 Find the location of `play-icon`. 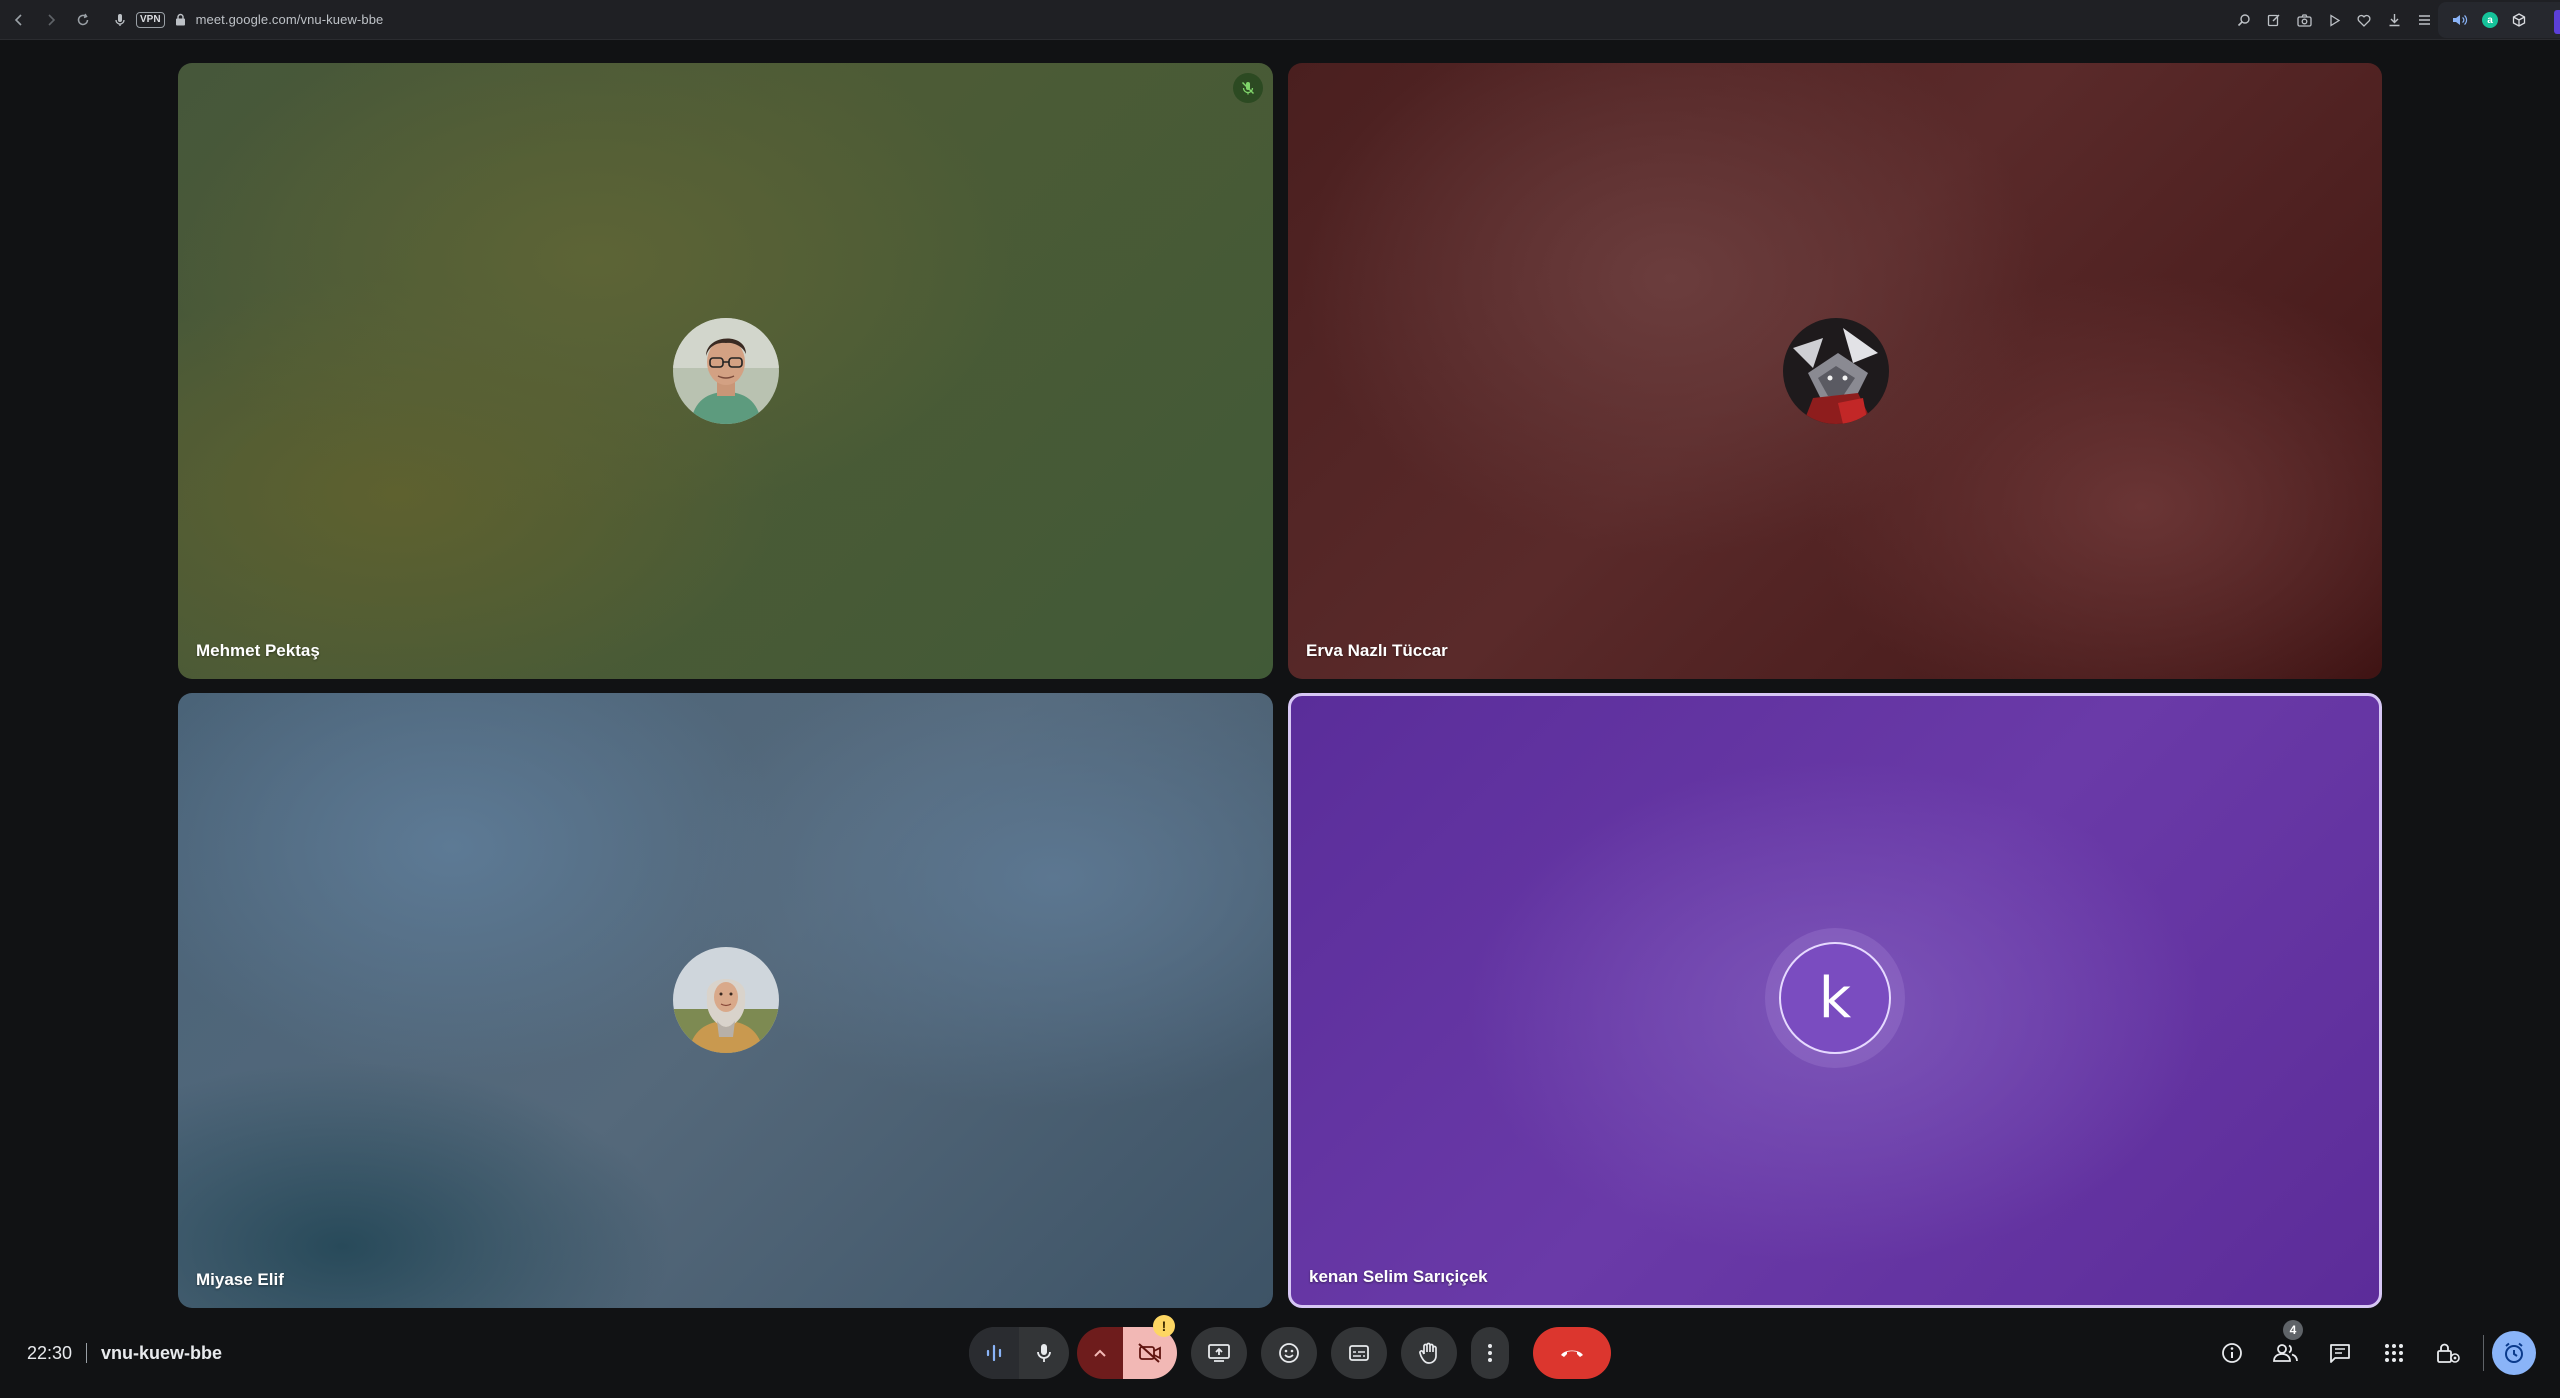

play-icon is located at coordinates (2334, 20).